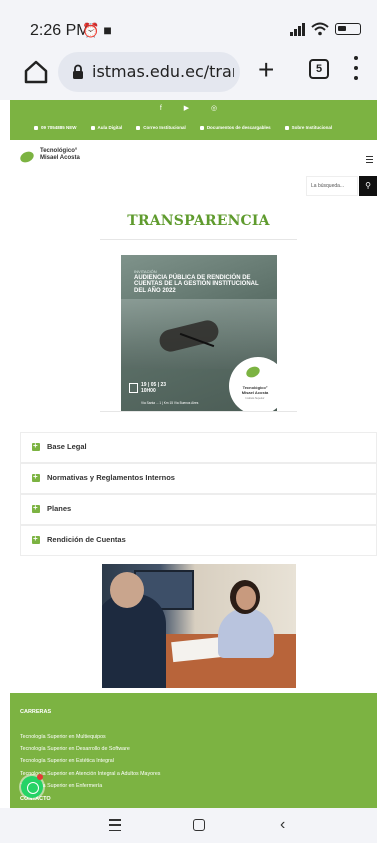 Image resolution: width=377 pixels, height=843 pixels. What do you see at coordinates (78, 71) in the screenshot?
I see `lock-icon` at bounding box center [78, 71].